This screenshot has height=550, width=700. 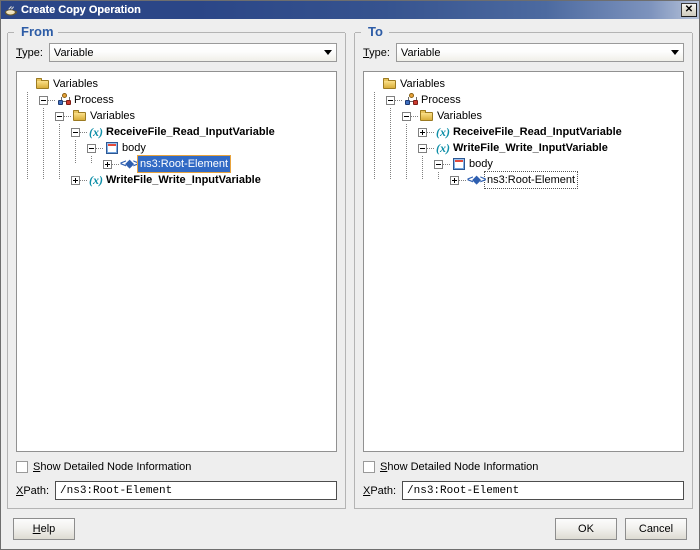 I want to click on to-type-select: Variable, so click(x=539, y=52).